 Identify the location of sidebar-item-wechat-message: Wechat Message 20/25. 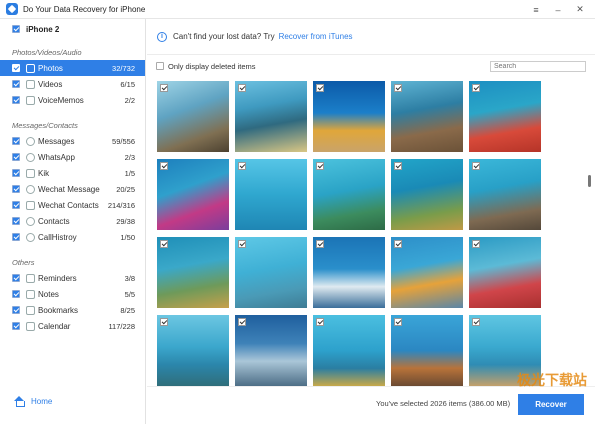
(72, 189).